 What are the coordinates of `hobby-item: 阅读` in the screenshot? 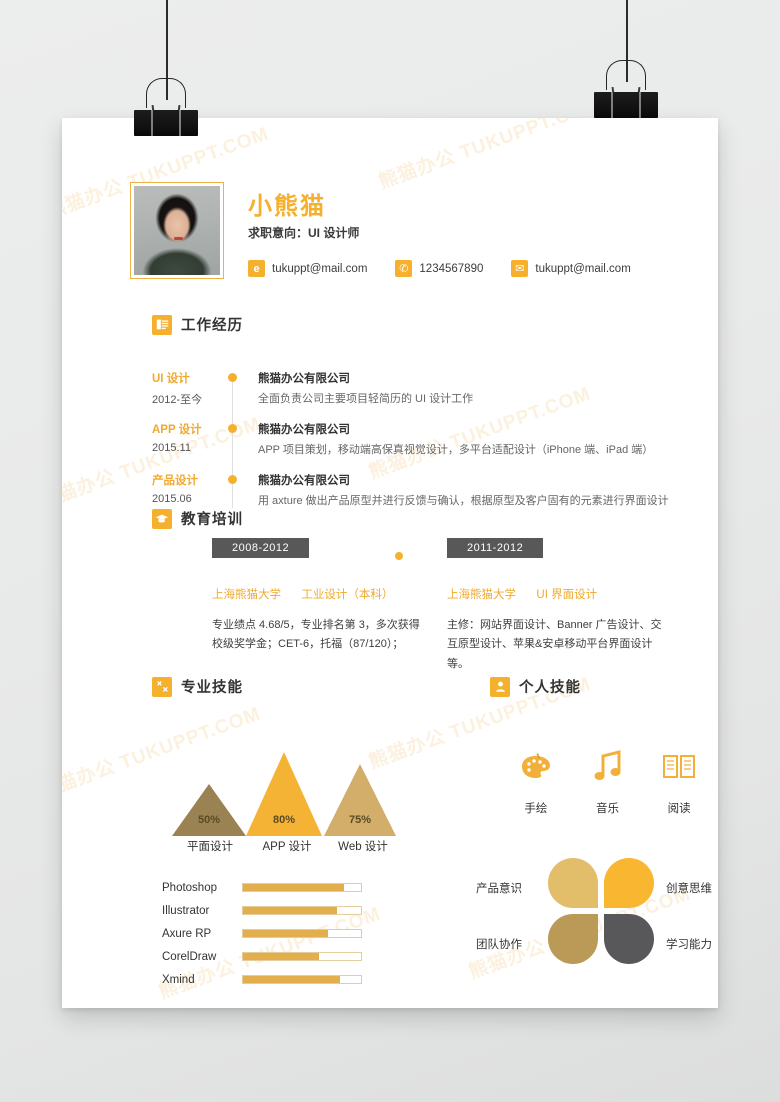 It's located at (679, 781).